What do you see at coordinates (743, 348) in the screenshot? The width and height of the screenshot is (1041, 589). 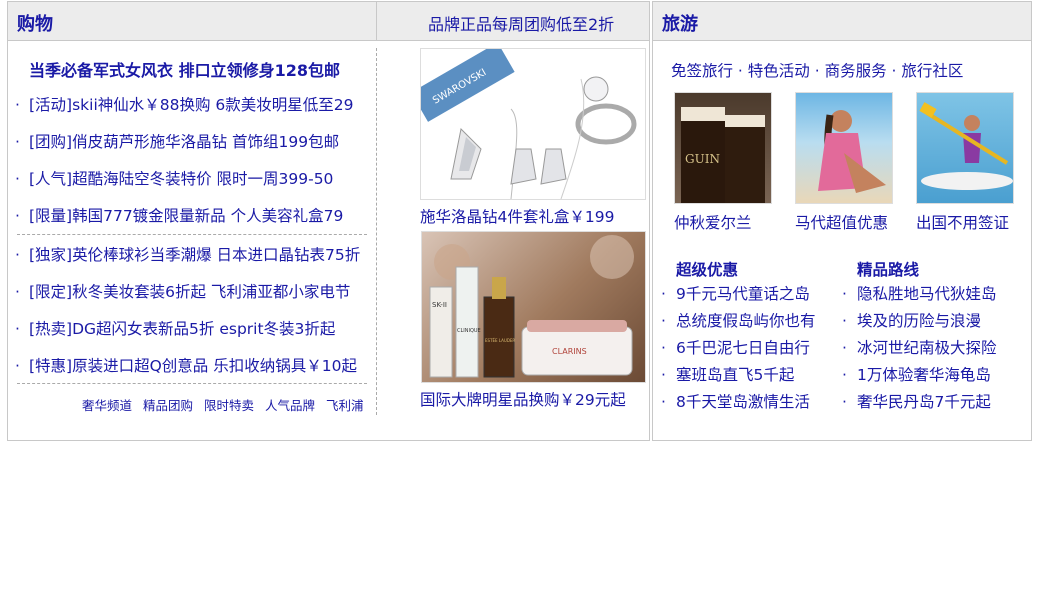 I see `list-item-link: 6千巴泥七日自由行` at bounding box center [743, 348].